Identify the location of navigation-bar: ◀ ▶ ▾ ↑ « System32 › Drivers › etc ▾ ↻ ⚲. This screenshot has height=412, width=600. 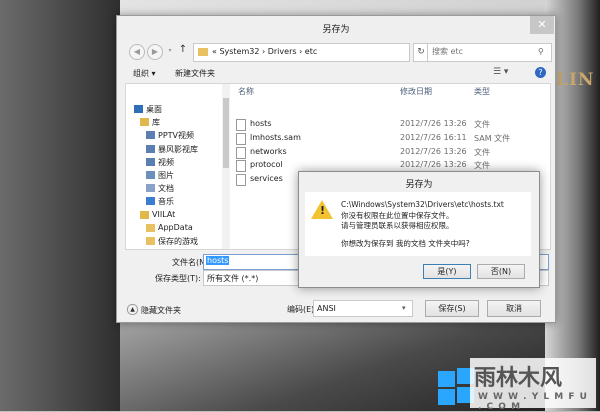
(338, 52).